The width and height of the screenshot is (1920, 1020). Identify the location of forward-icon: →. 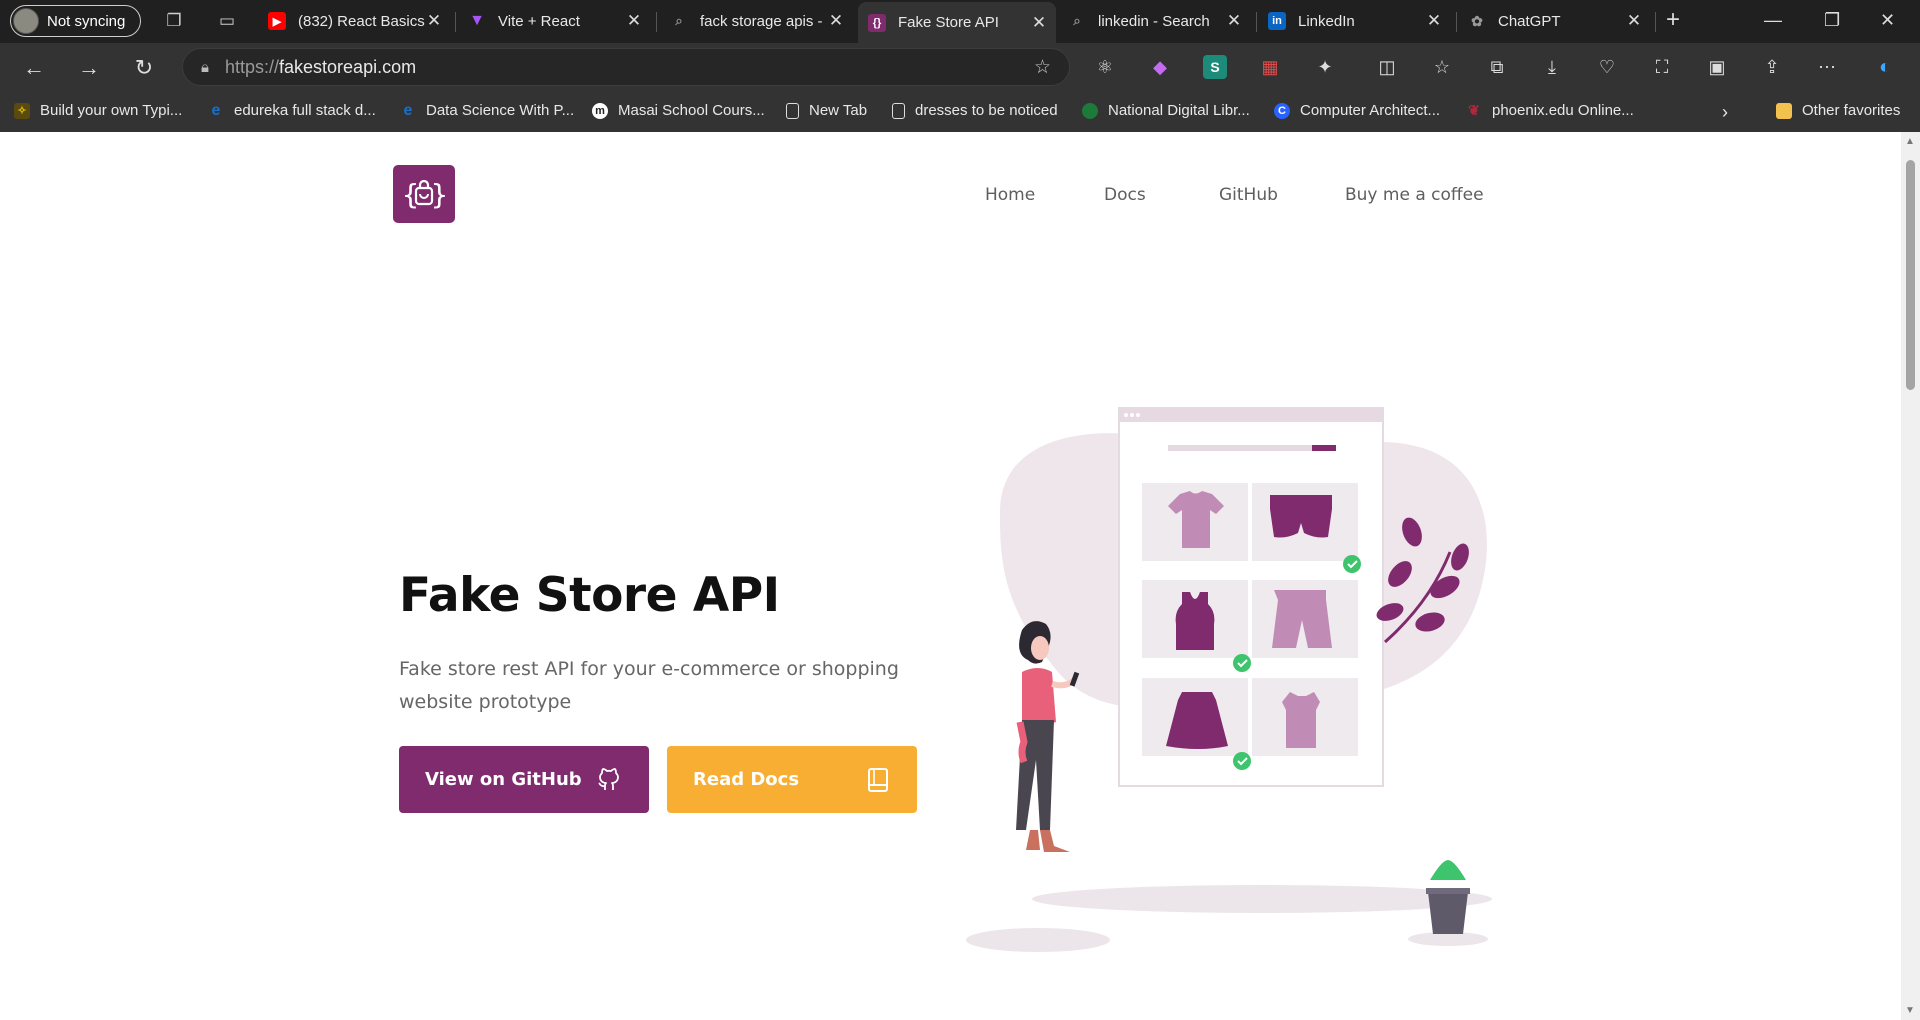
(89, 68).